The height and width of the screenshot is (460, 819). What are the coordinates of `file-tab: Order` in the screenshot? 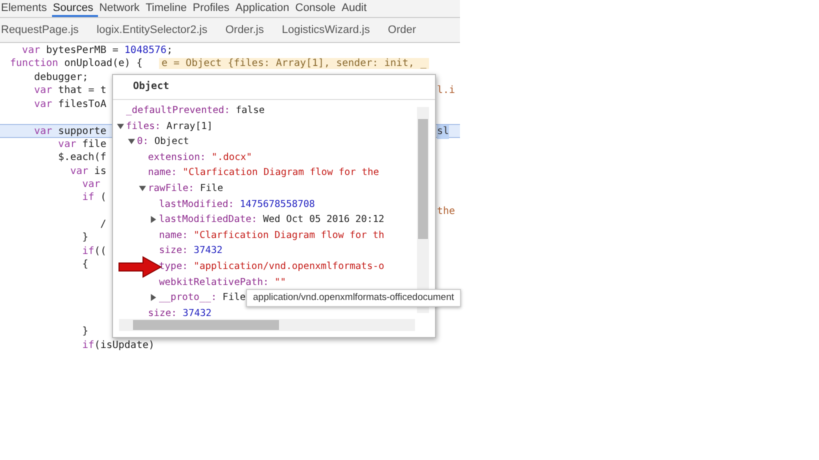 It's located at (402, 30).